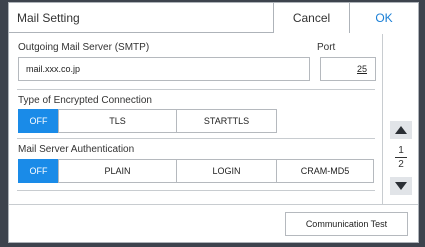 This screenshot has height=247, width=425. I want to click on smtp-server-field: mail.xxx.co.jp, so click(164, 69).